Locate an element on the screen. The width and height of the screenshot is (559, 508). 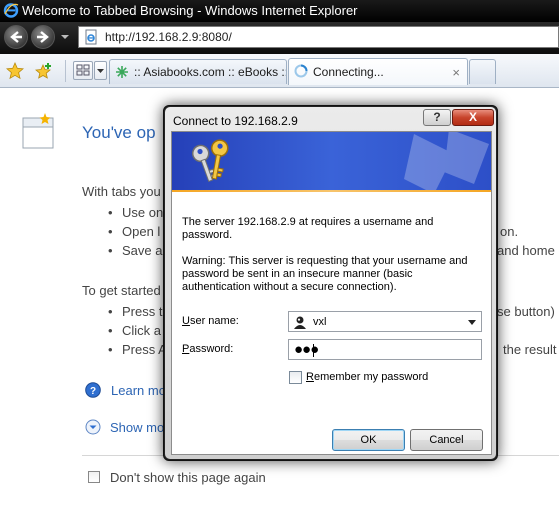
back-button is located at coordinates (16, 37).